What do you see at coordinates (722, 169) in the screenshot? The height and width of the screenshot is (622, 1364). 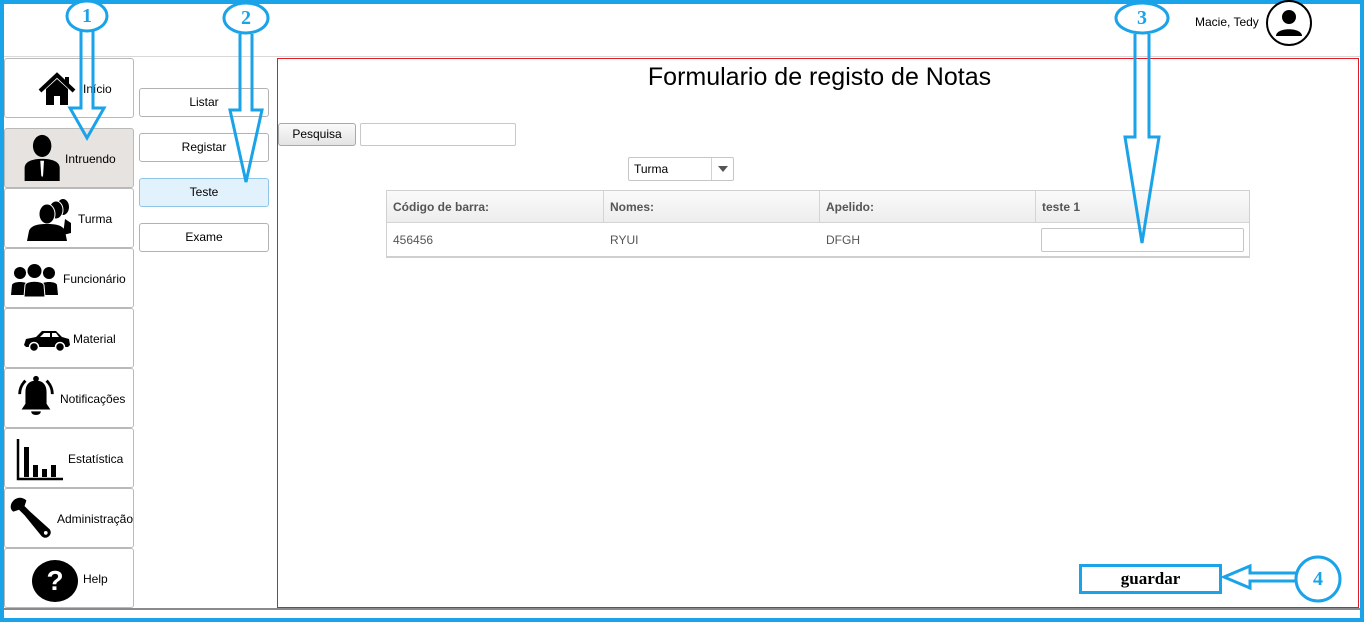 I see `chevron-down-icon` at bounding box center [722, 169].